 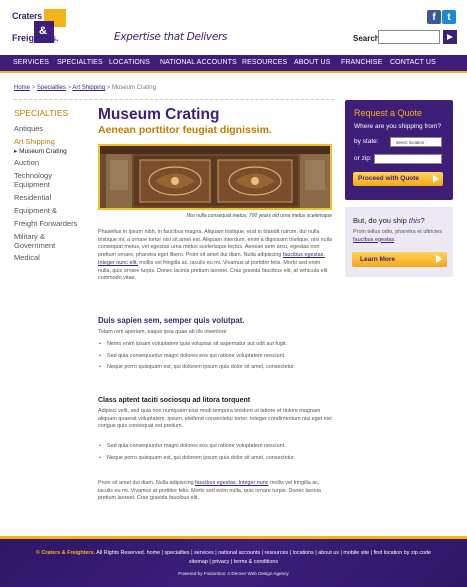 I want to click on panel-text: ., so click(x=395, y=239).